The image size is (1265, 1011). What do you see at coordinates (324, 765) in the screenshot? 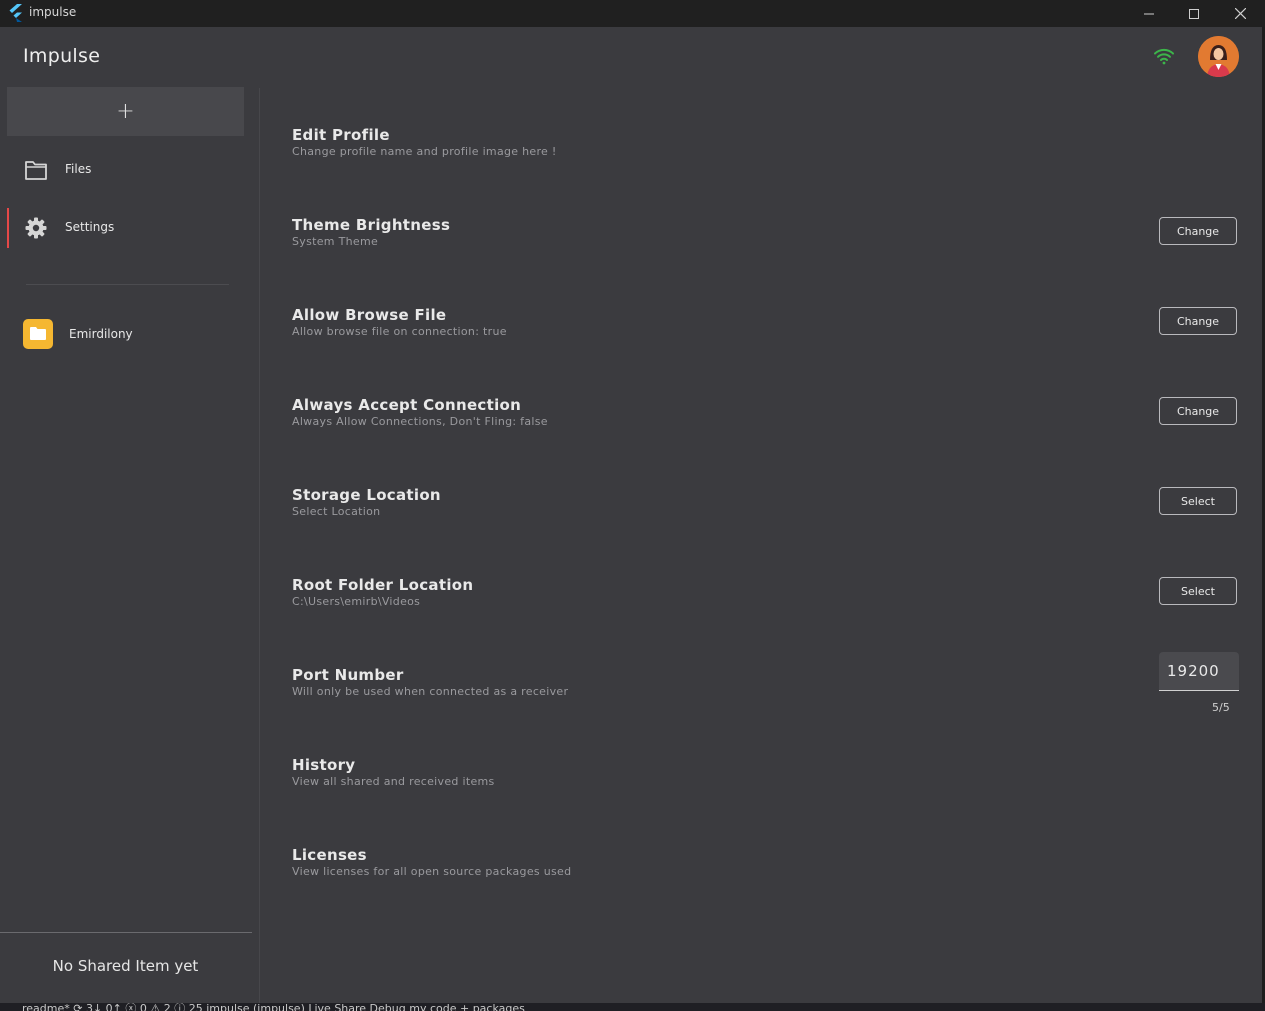
I see `setting-title: History` at bounding box center [324, 765].